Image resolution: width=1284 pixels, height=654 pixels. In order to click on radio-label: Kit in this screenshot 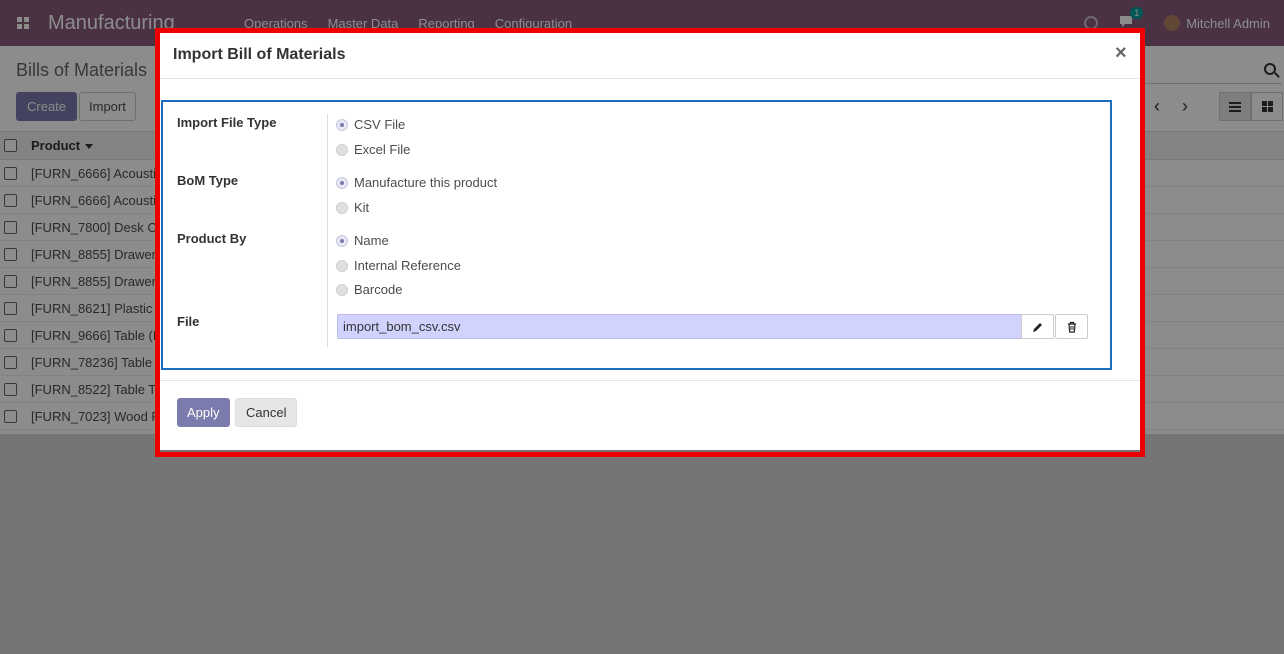, I will do `click(362, 207)`.